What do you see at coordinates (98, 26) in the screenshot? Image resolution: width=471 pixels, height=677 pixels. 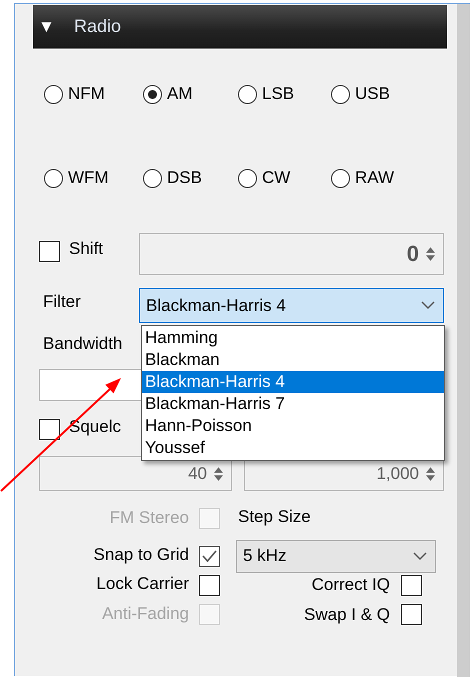 I see `section-title: Radio` at bounding box center [98, 26].